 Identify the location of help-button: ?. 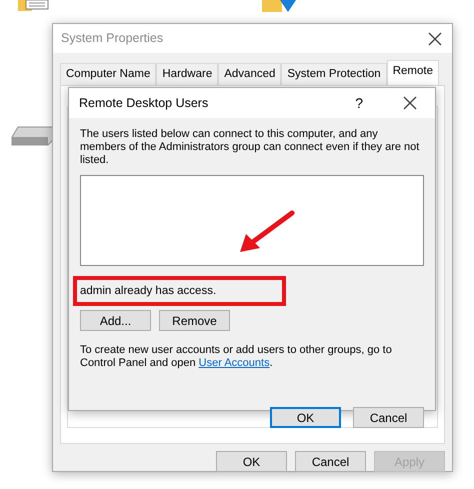
(359, 103).